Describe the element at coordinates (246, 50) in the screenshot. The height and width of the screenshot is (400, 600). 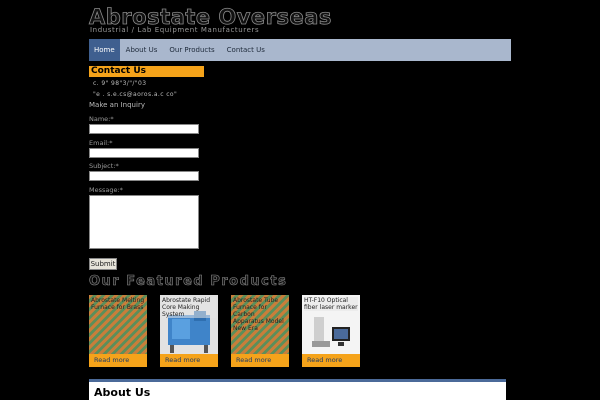
I see `nav-contact-us: Contact Us` at that location.